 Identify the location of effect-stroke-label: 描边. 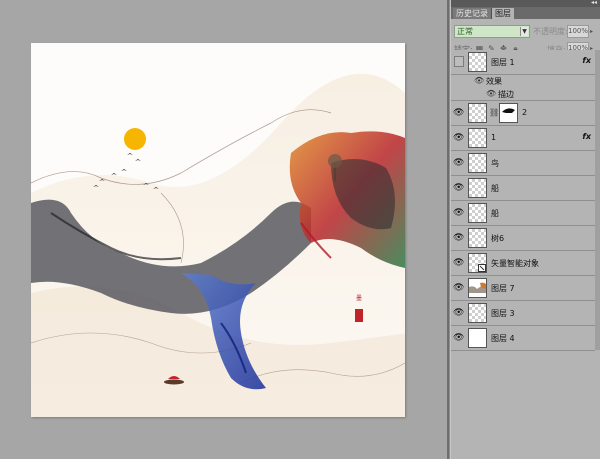
(506, 94).